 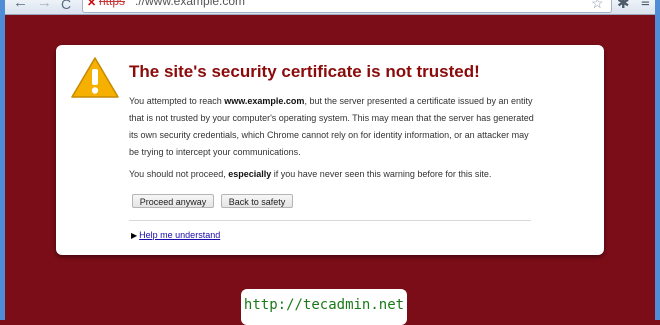 I want to click on menu-icon: ≡, so click(x=645, y=5).